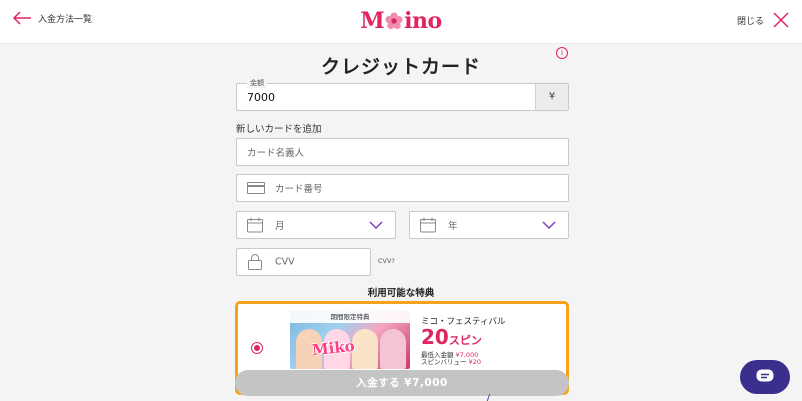 The height and width of the screenshot is (401, 802). Describe the element at coordinates (350, 317) in the screenshot. I see `limited-time-tag: 期間限定特典` at that location.